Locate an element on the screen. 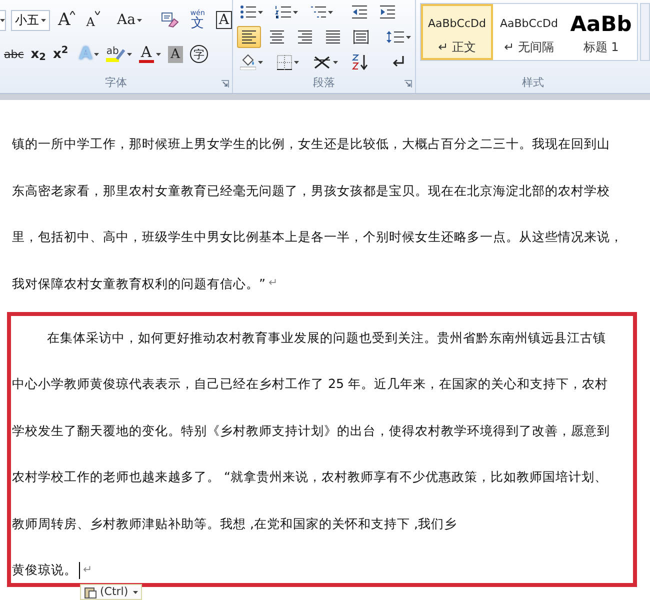 This screenshot has width=650, height=600. group-label: 段落 is located at coordinates (324, 83).